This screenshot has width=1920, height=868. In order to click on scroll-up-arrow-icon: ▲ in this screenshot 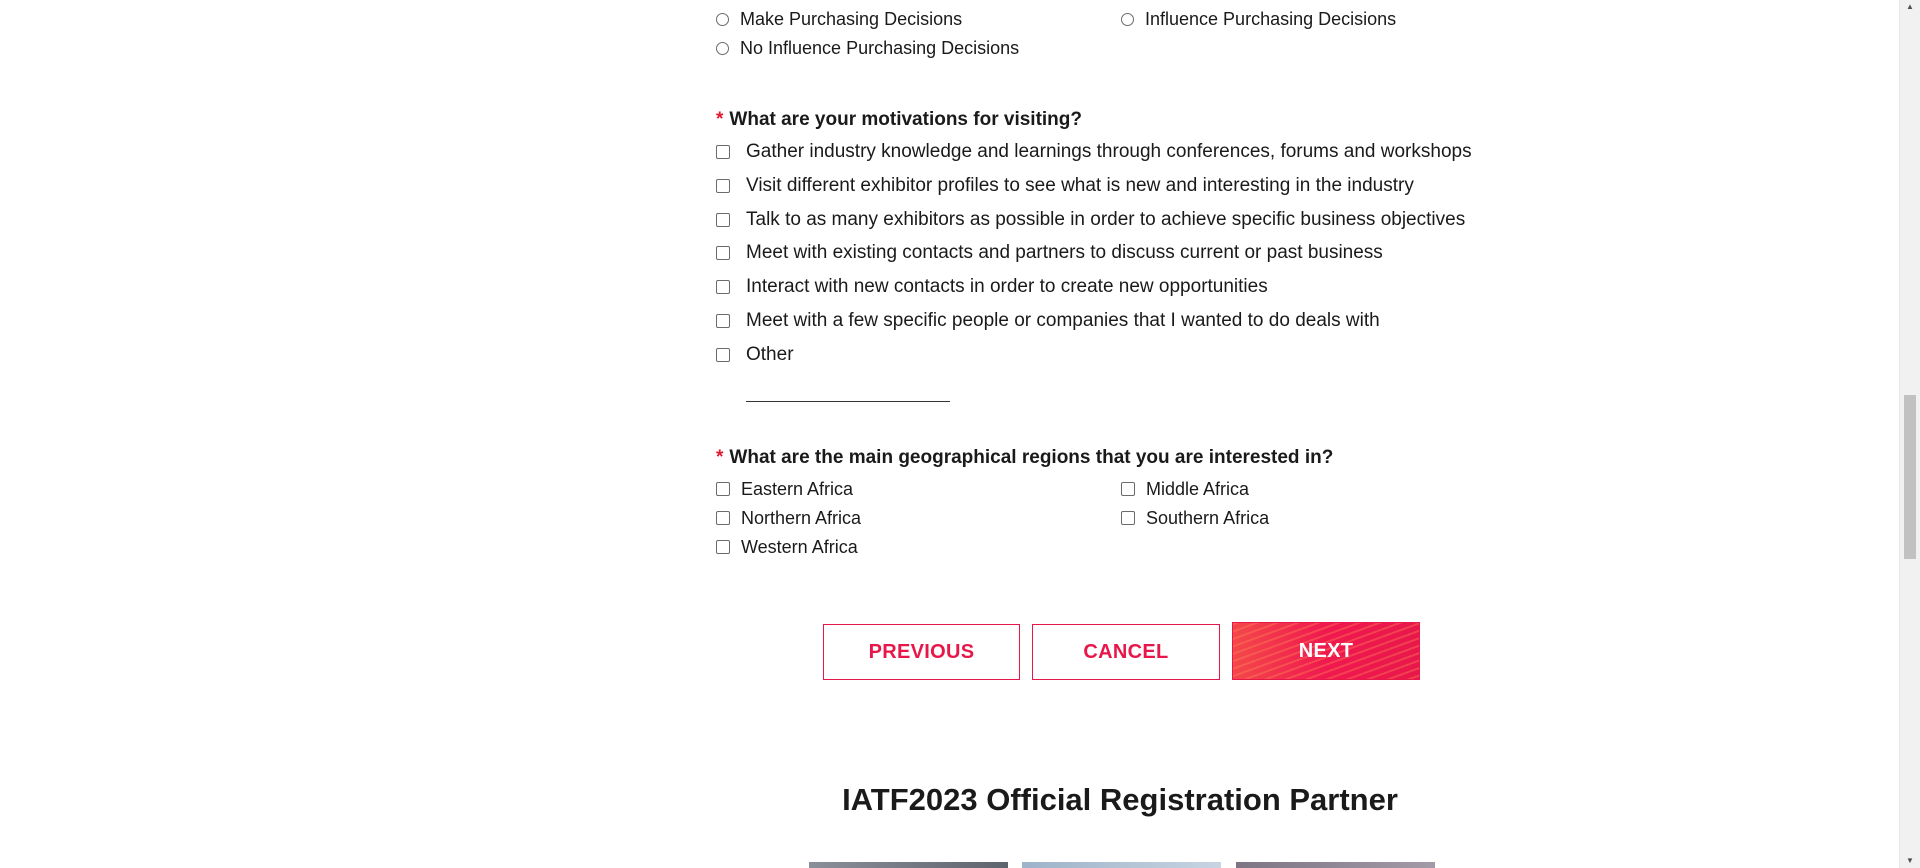, I will do `click(1910, 7)`.